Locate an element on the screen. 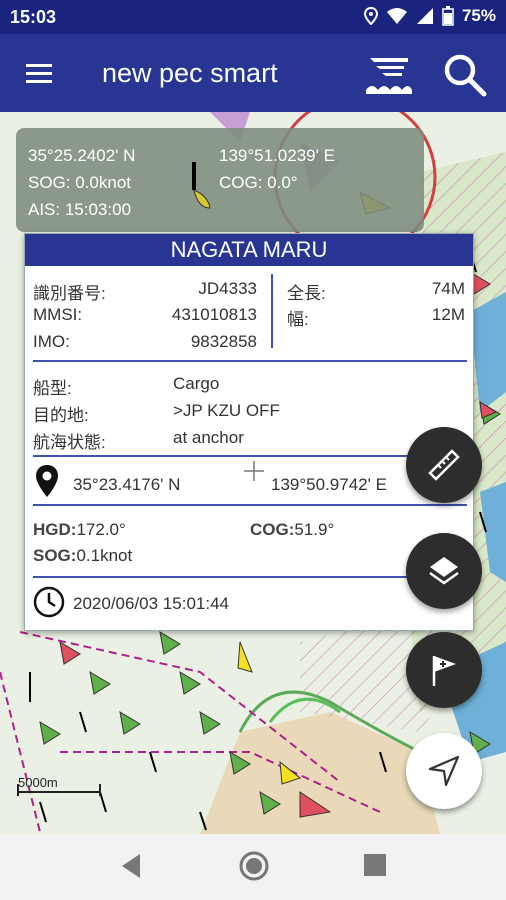 The width and height of the screenshot is (506, 900). location-icon is located at coordinates (370, 16).